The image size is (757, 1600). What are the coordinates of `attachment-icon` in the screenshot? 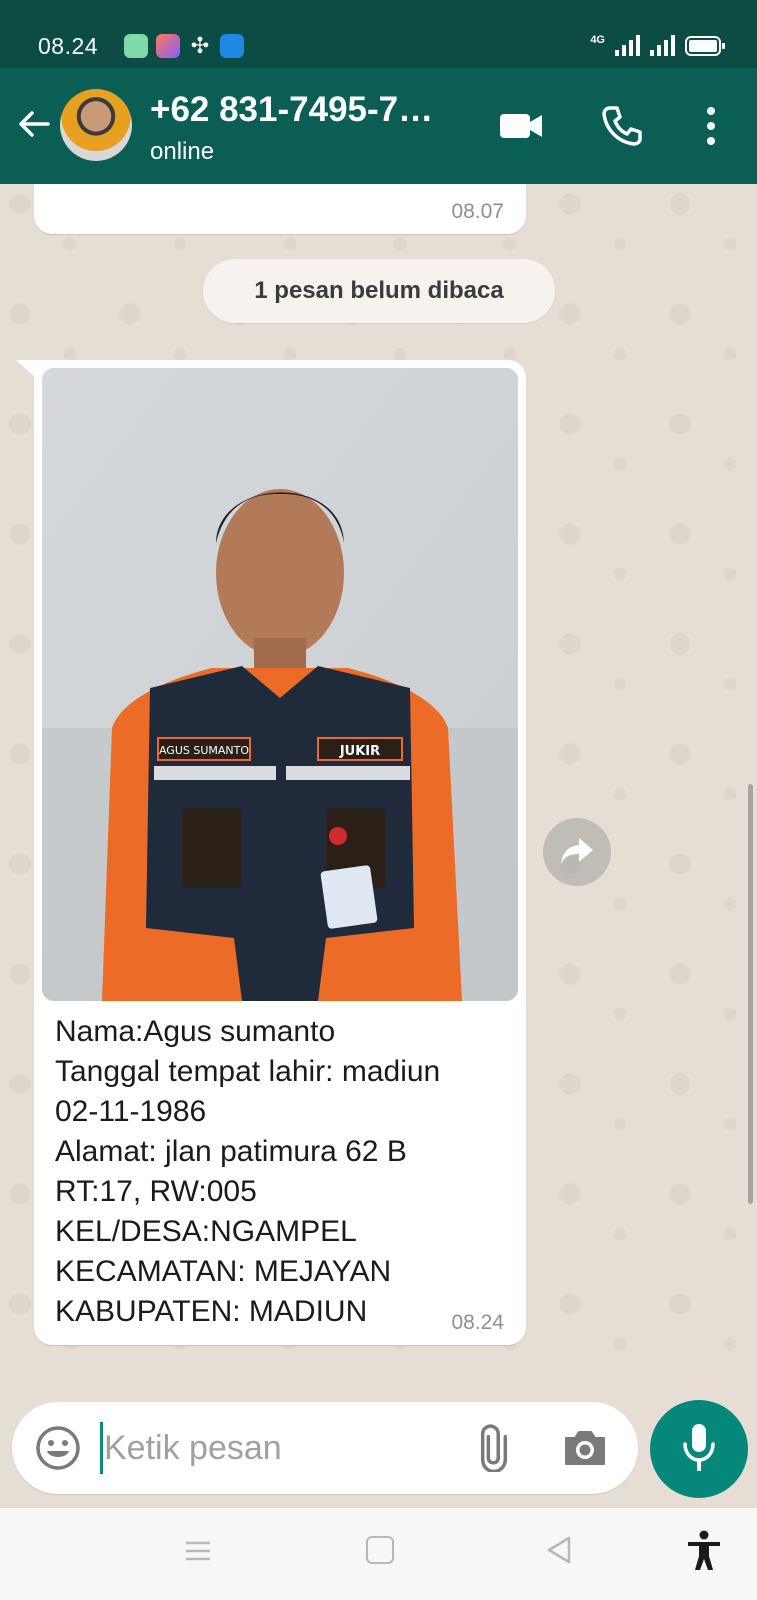 It's located at (494, 1448).